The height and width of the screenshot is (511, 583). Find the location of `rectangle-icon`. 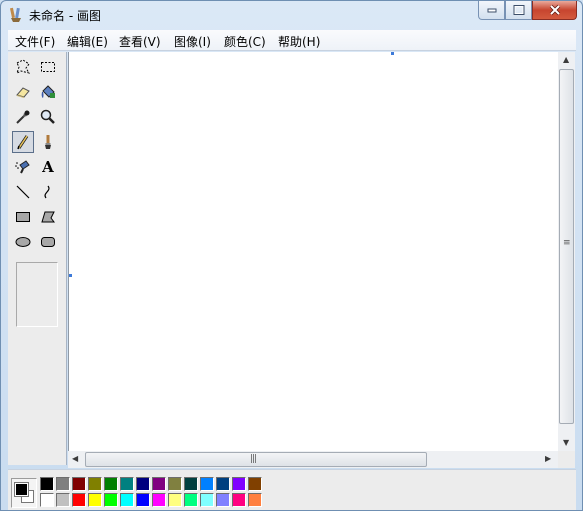

rectangle-icon is located at coordinates (23, 217).